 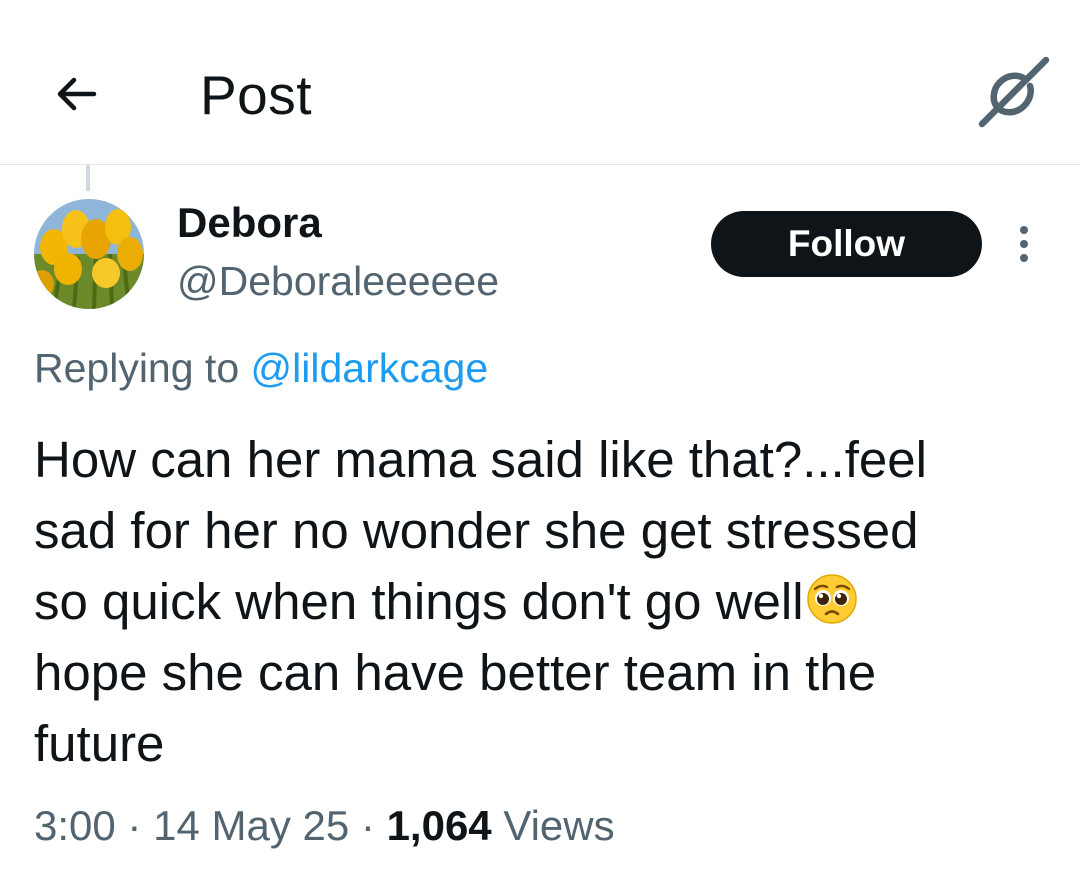 What do you see at coordinates (846, 244) in the screenshot?
I see `follow-button: Follow` at bounding box center [846, 244].